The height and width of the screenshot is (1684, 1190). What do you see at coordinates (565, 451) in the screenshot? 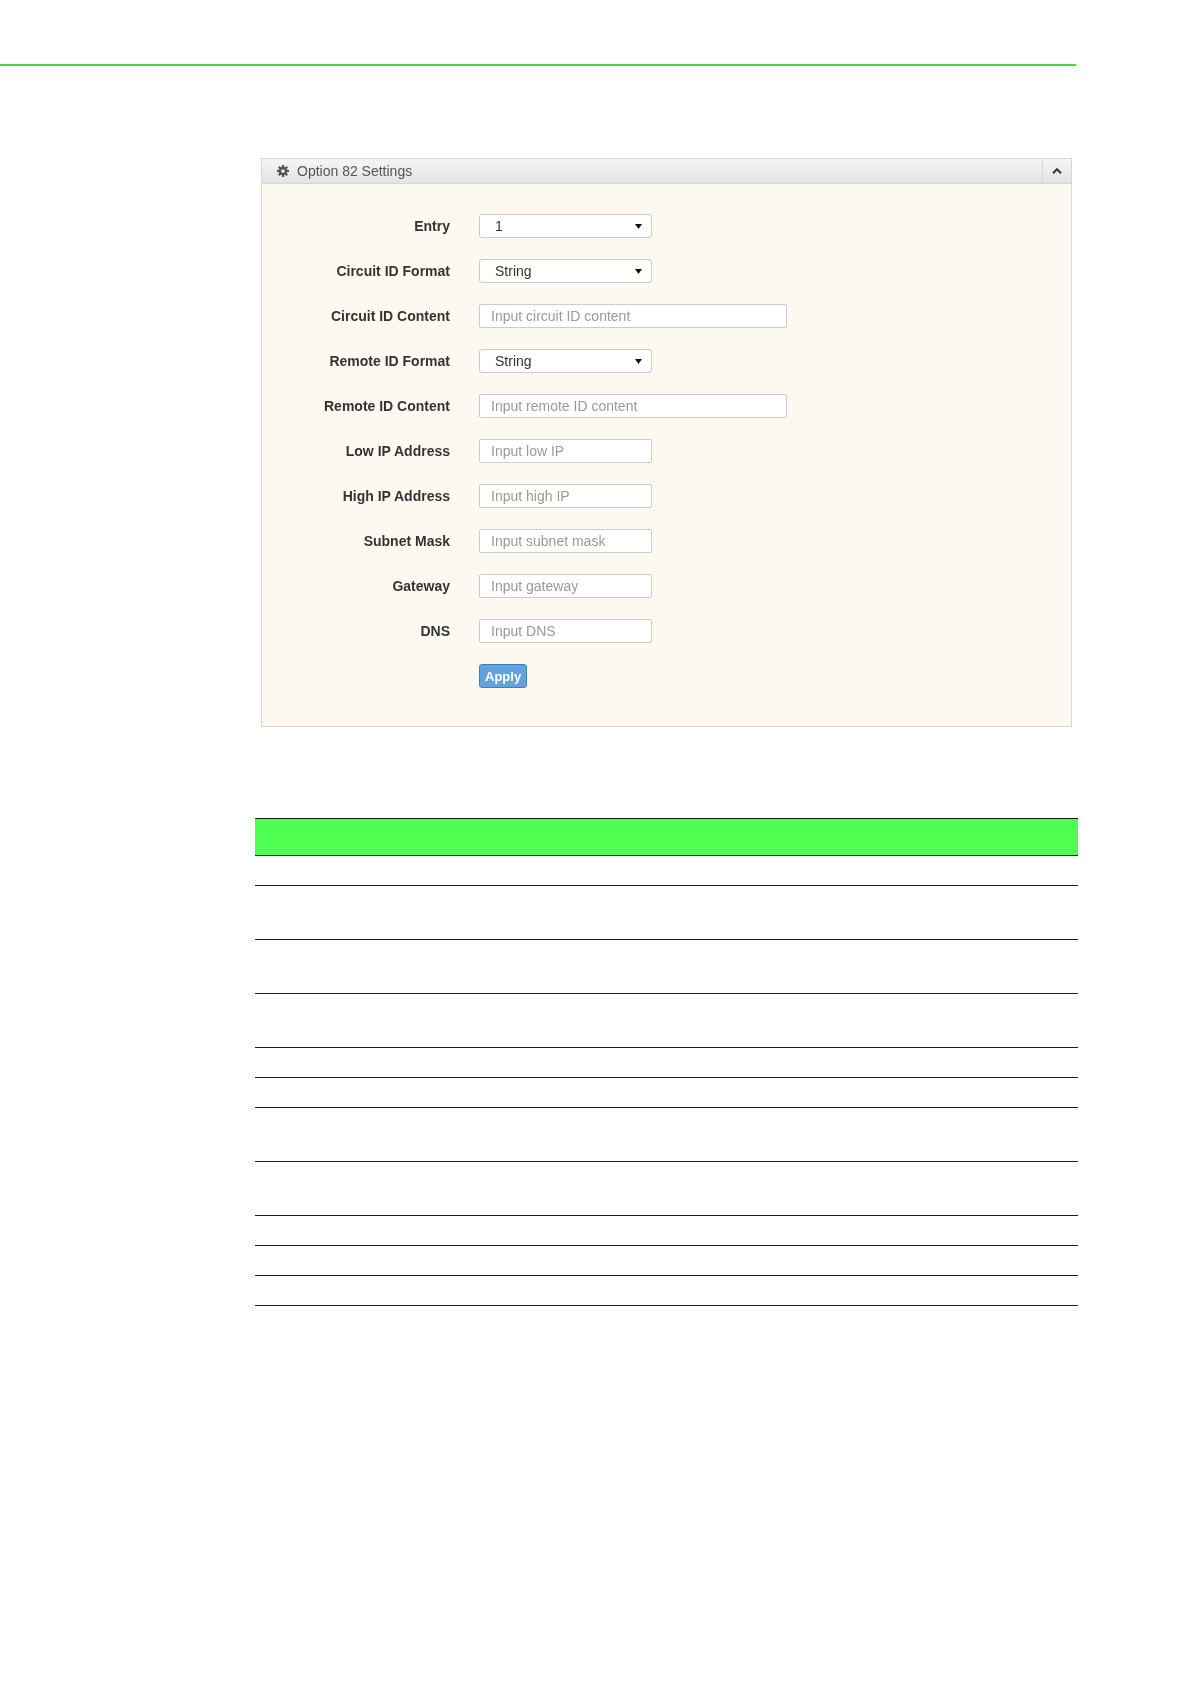
I see `text-field: Input low IP` at bounding box center [565, 451].